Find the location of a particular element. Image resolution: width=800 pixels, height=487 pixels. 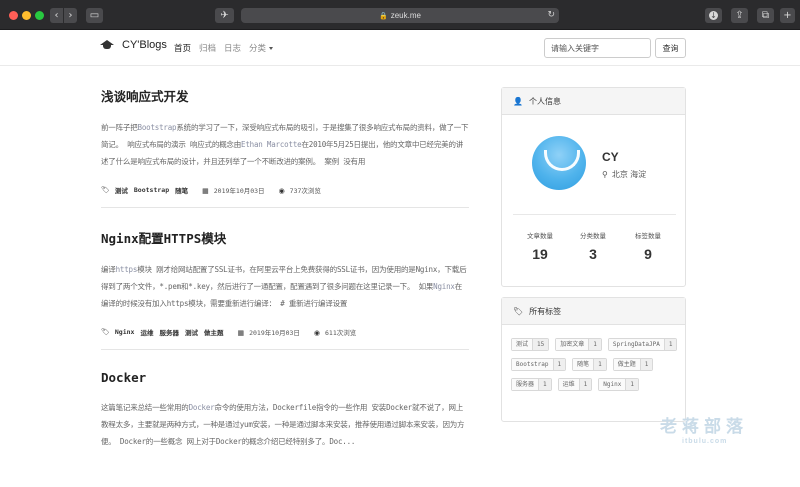

brand-name: CY'Blogs is located at coordinates (144, 45).